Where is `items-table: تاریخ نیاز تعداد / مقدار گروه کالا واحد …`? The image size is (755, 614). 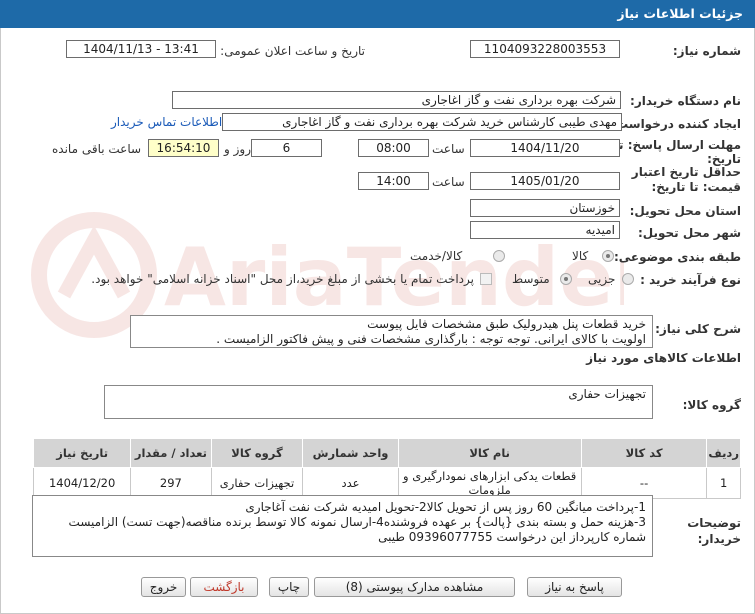
items-table: تاریخ نیاز تعداد / مقدار گروه کالا واحد … is located at coordinates (386, 468).